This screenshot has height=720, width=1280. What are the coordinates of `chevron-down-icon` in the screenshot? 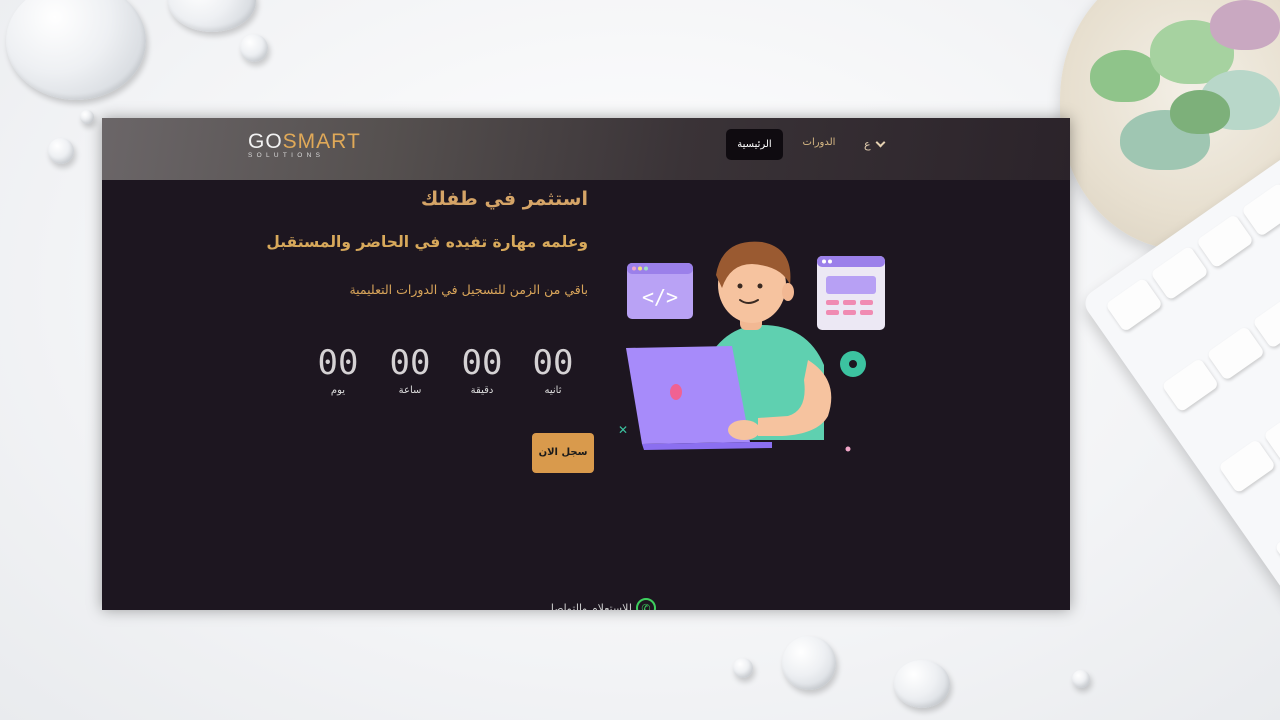 It's located at (880, 142).